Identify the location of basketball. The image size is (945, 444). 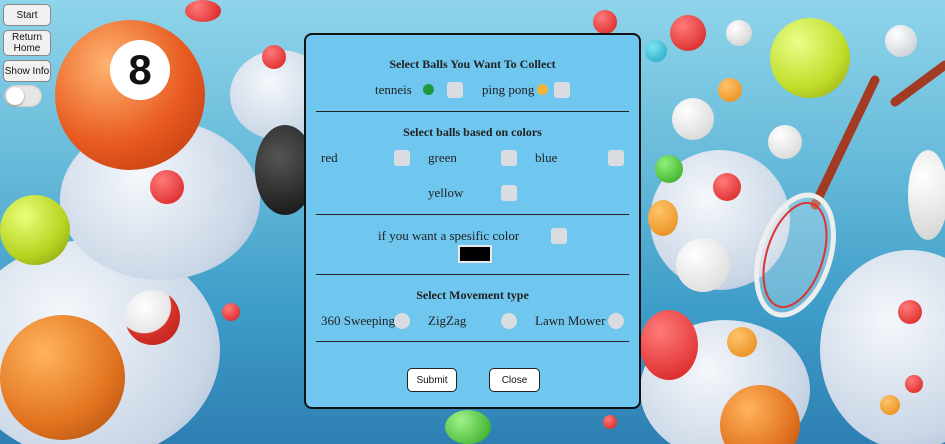
(62, 377).